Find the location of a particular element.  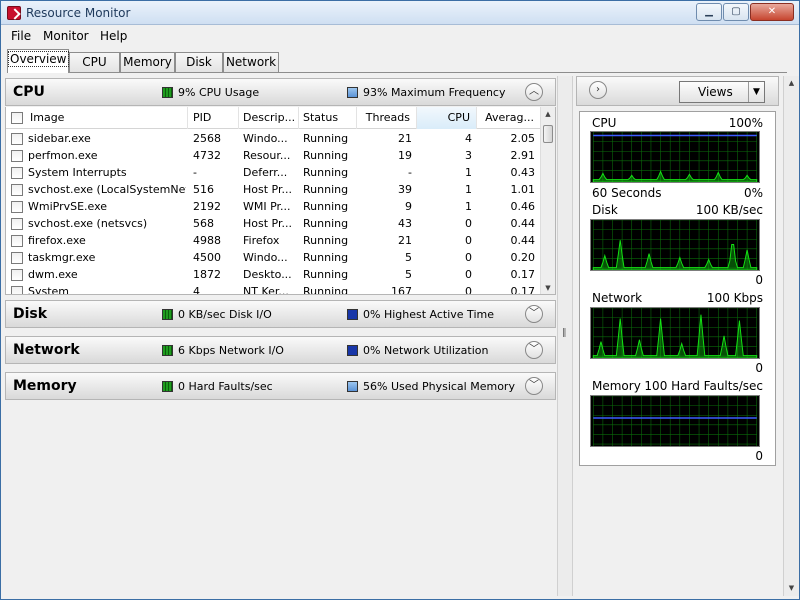

table-row: System 4 NT Ker... Running 167 0 0.17 is located at coordinates (273, 289).